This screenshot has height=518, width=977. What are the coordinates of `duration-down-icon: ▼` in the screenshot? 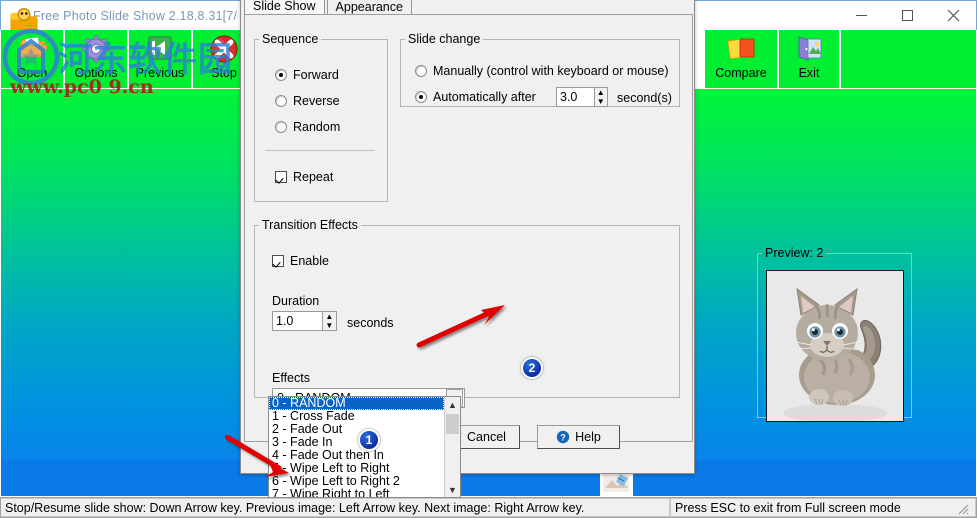 It's located at (329, 325).